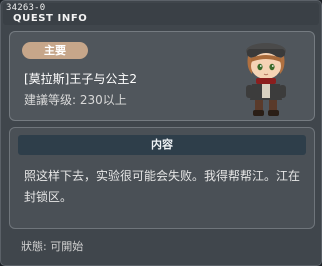  Describe the element at coordinates (26, 8) in the screenshot. I see `quest-id: 34263-0` at that location.